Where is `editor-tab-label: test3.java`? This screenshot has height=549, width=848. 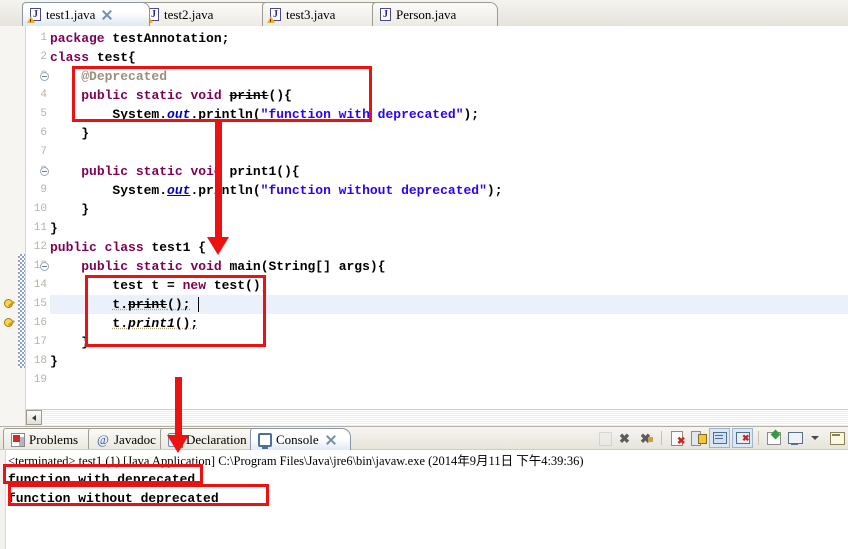
editor-tab-label: test3.java is located at coordinates (311, 14).